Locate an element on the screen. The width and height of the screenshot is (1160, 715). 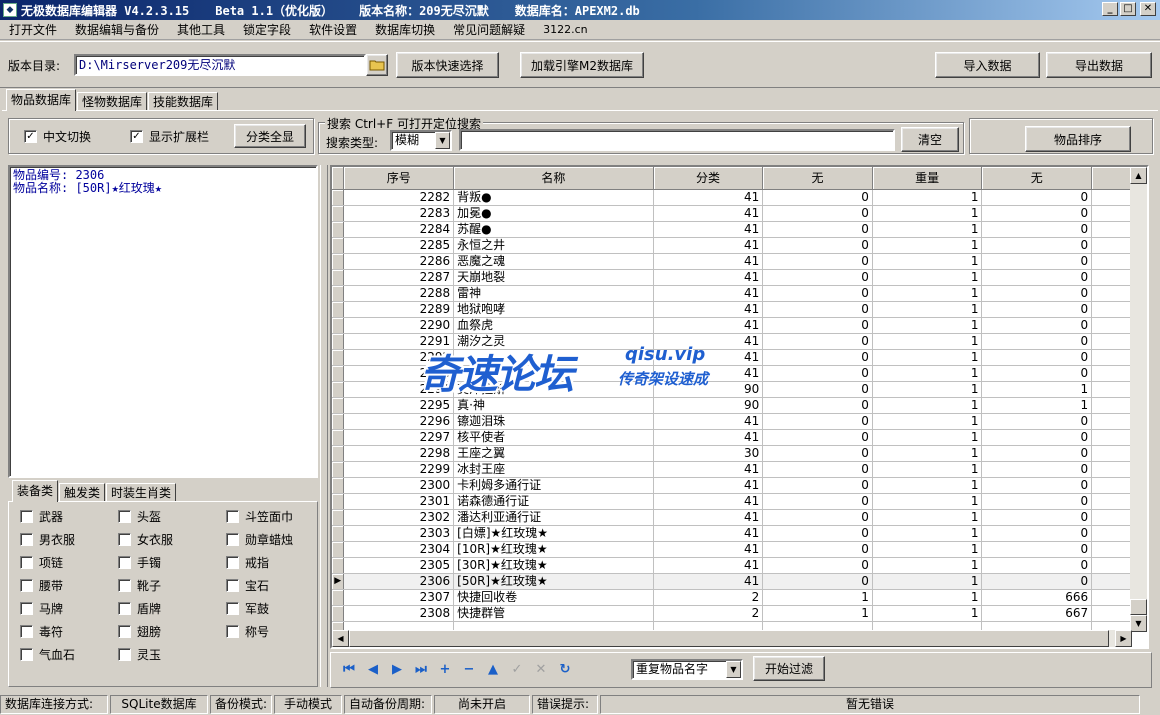
export-data-button: 导出数据 is located at coordinates (1099, 65).